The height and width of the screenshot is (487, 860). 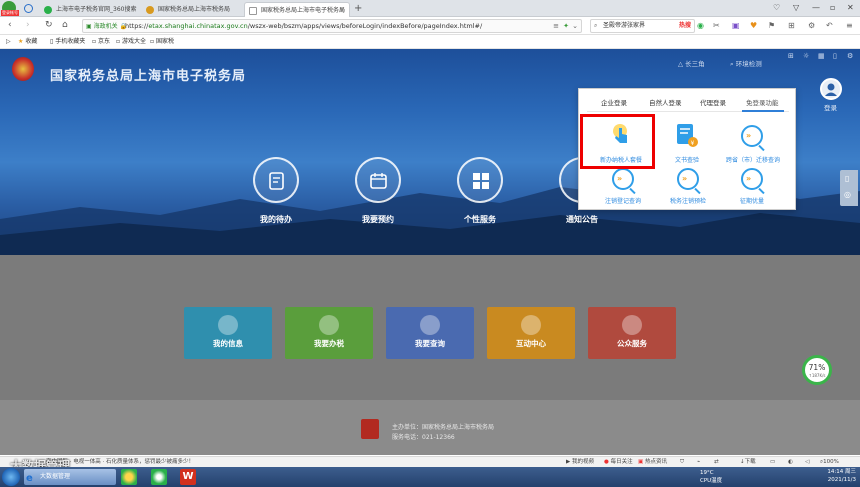 I want to click on shield-status-icon: ⛉, so click(x=682, y=462).